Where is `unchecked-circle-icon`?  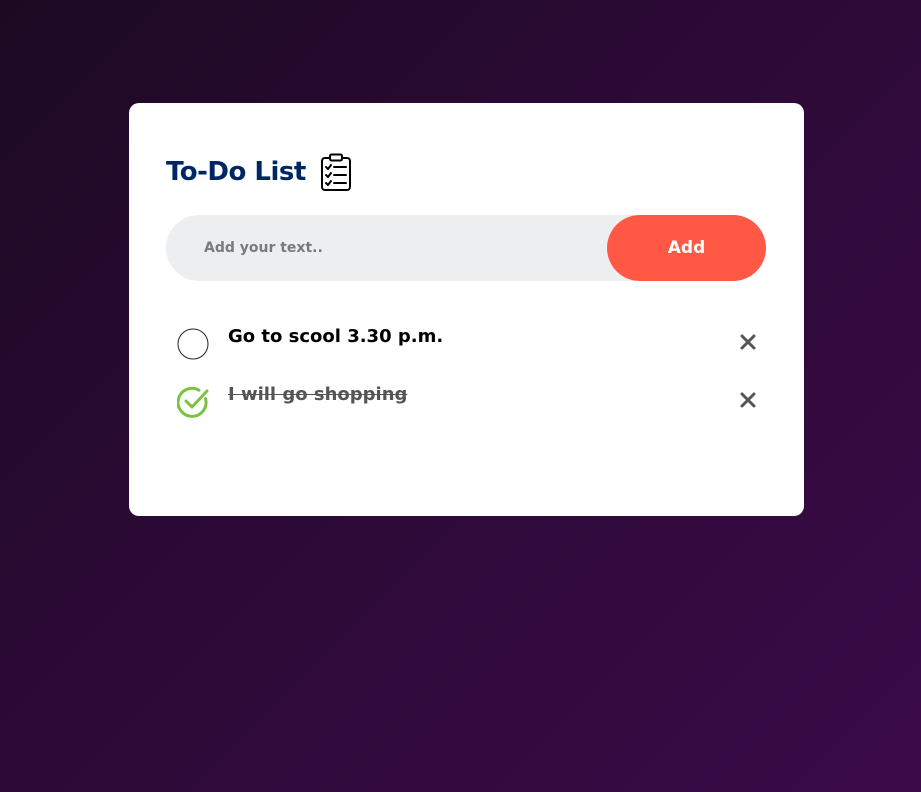
unchecked-circle-icon is located at coordinates (193, 344).